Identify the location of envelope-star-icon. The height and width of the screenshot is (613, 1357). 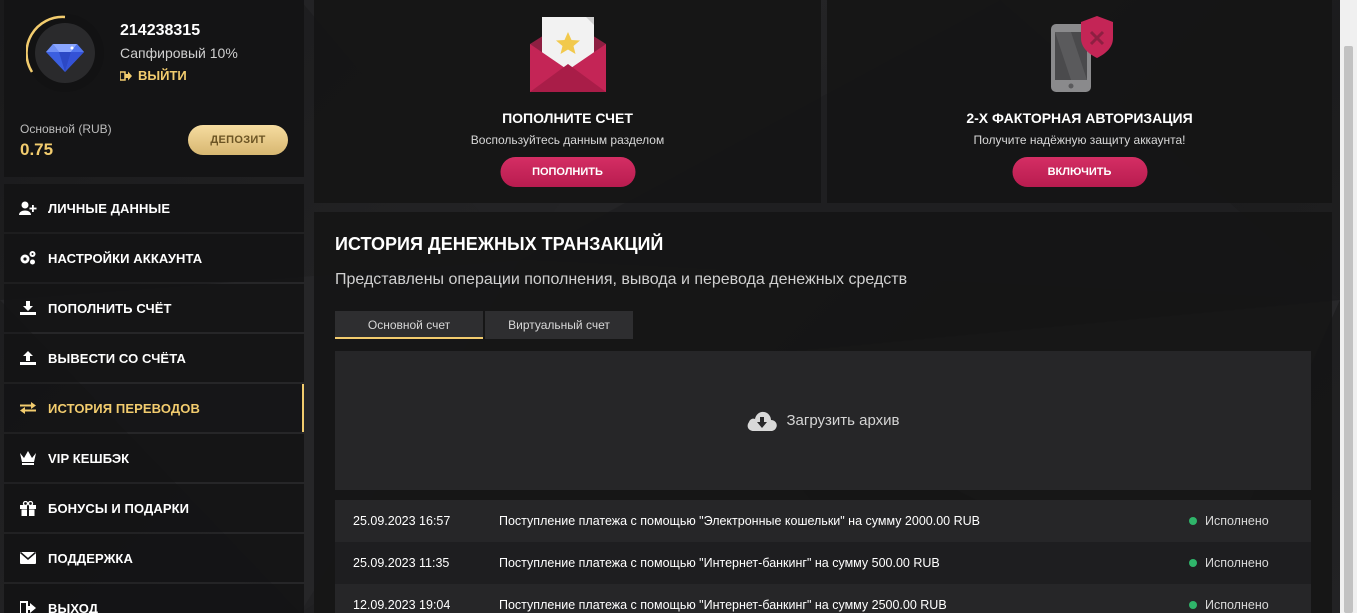
(568, 56).